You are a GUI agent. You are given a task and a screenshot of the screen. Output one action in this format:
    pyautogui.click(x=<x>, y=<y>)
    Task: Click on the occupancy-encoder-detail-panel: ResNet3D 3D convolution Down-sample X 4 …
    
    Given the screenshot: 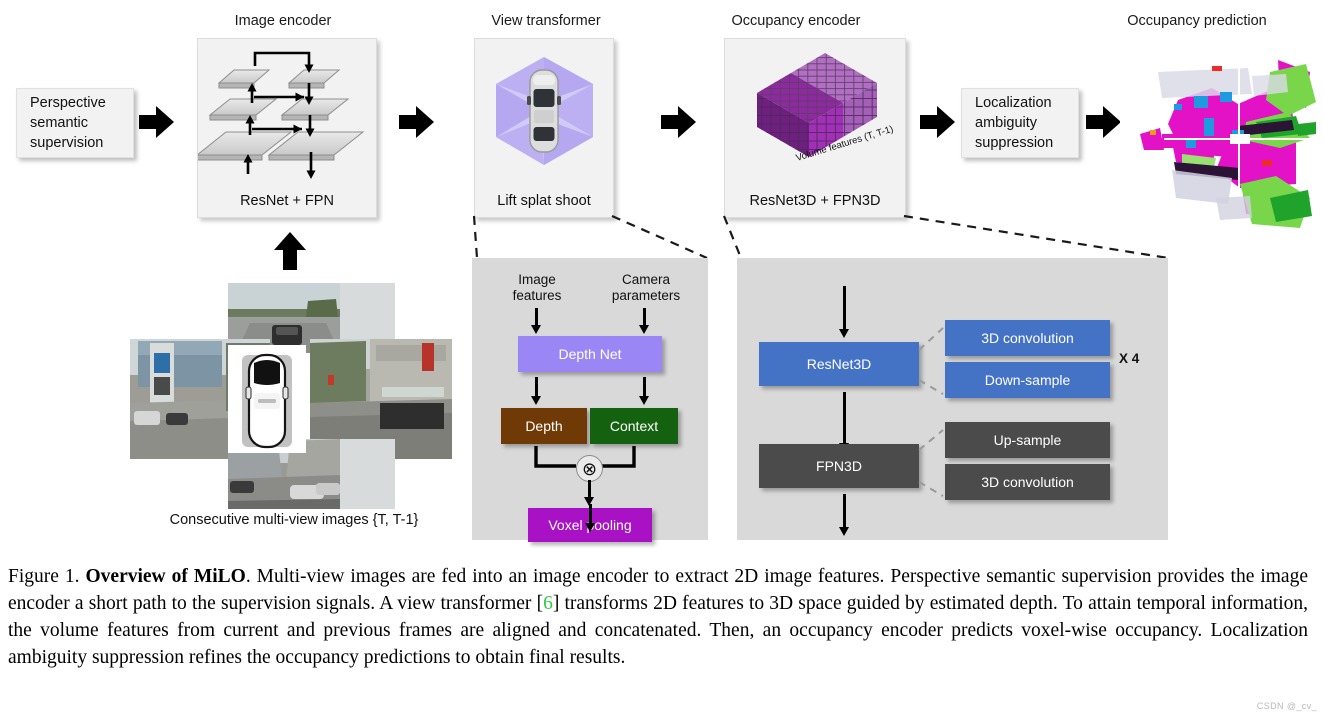 What is the action you would take?
    pyautogui.click(x=952, y=399)
    